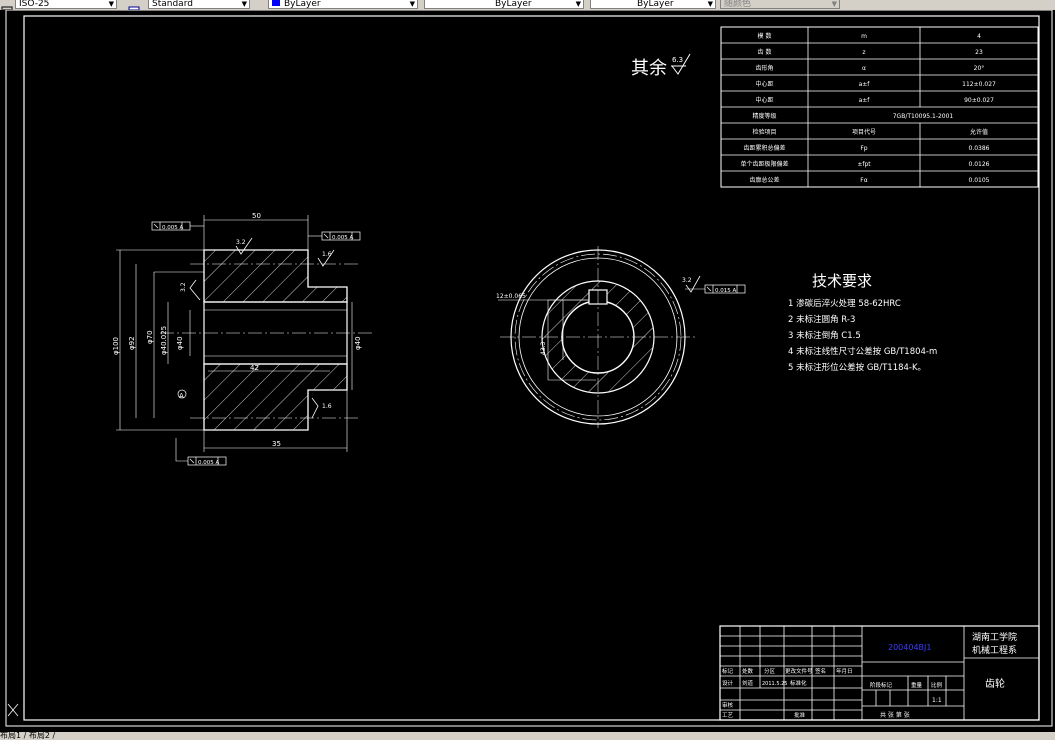 Image resolution: width=1055 pixels, height=740 pixels. What do you see at coordinates (748, 683) in the screenshot?
I see `designer-name: 刘道` at bounding box center [748, 683].